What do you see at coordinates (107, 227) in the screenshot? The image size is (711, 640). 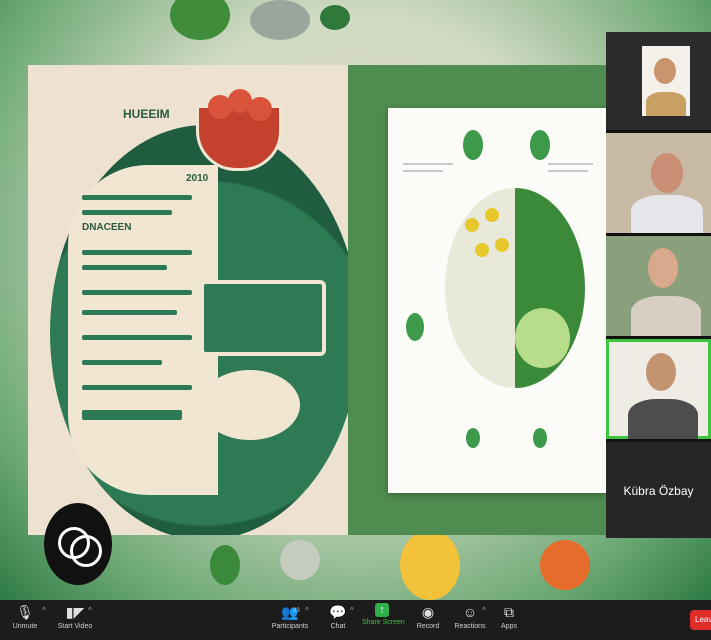 I see `sheet-subheading: DNACEEN` at bounding box center [107, 227].